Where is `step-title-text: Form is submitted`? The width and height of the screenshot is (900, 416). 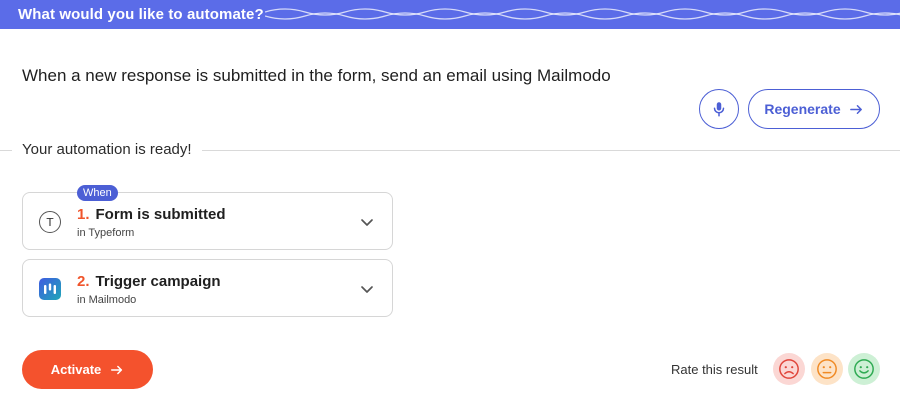 step-title-text: Form is submitted is located at coordinates (160, 214).